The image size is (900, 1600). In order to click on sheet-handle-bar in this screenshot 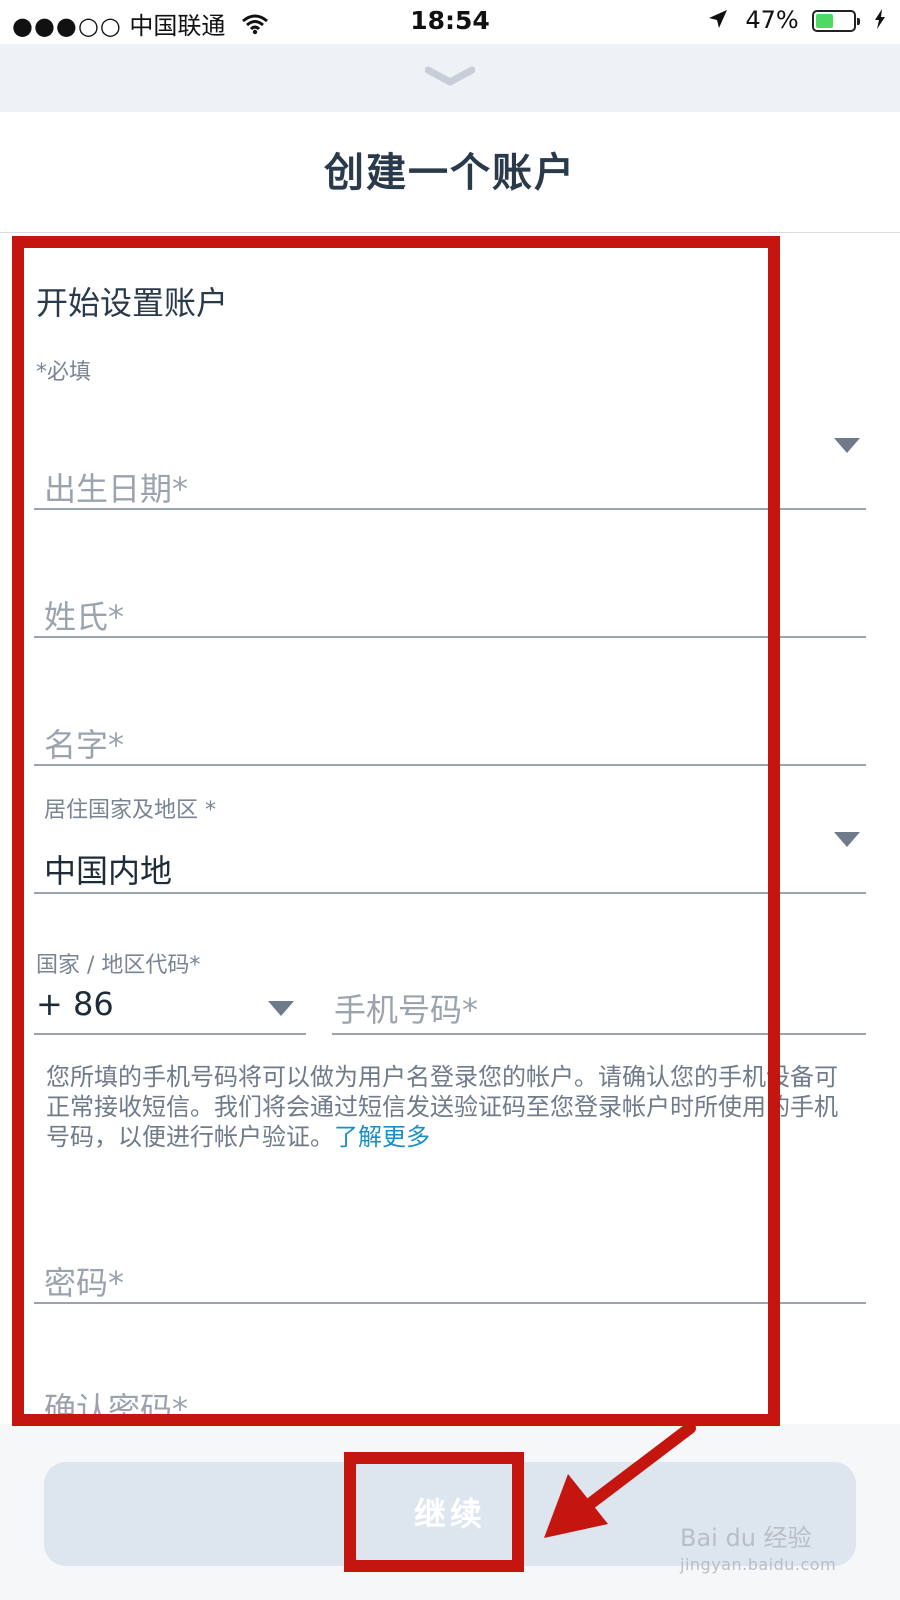, I will do `click(450, 78)`.